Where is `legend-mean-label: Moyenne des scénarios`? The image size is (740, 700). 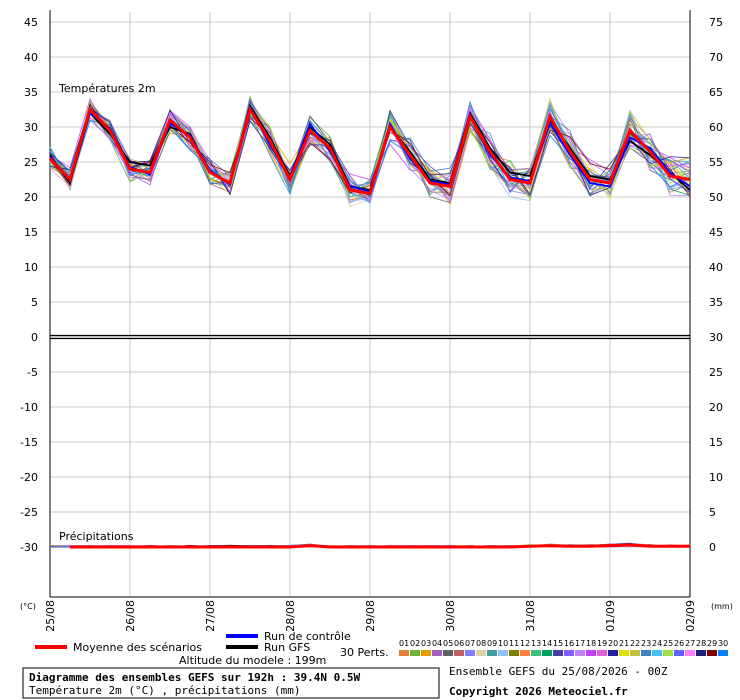 legend-mean-label: Moyenne des scénarios is located at coordinates (137, 647).